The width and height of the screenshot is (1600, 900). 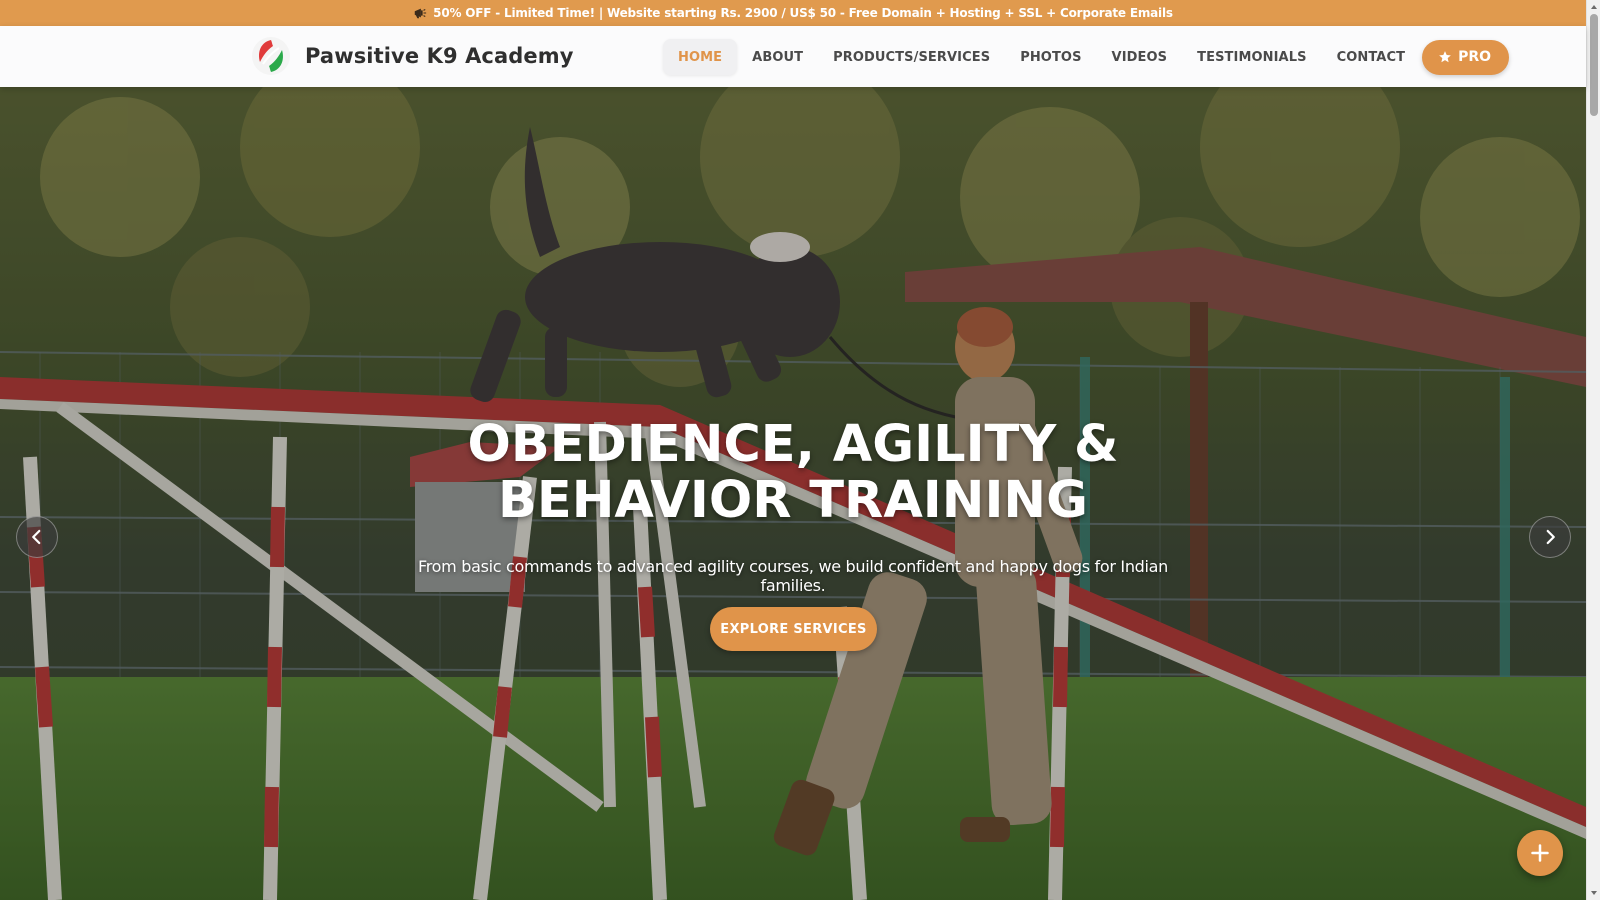 What do you see at coordinates (700, 57) in the screenshot?
I see `nav-item-home: HOME` at bounding box center [700, 57].